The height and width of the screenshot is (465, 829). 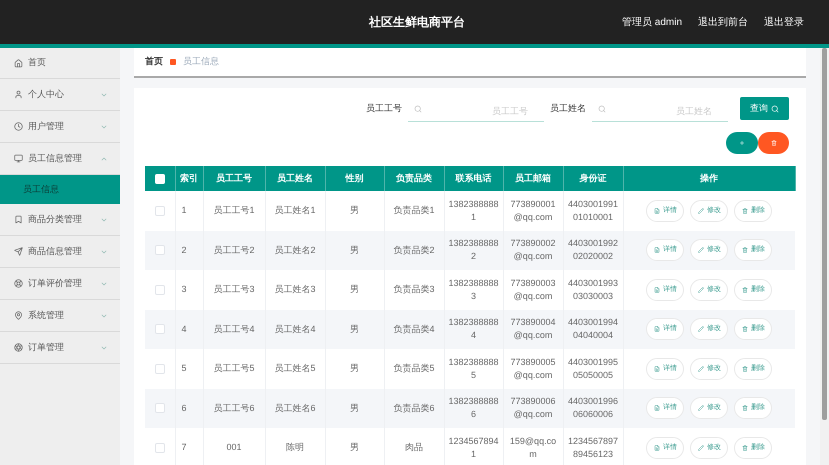 I want to click on sidebar-item: 首页, so click(x=60, y=63).